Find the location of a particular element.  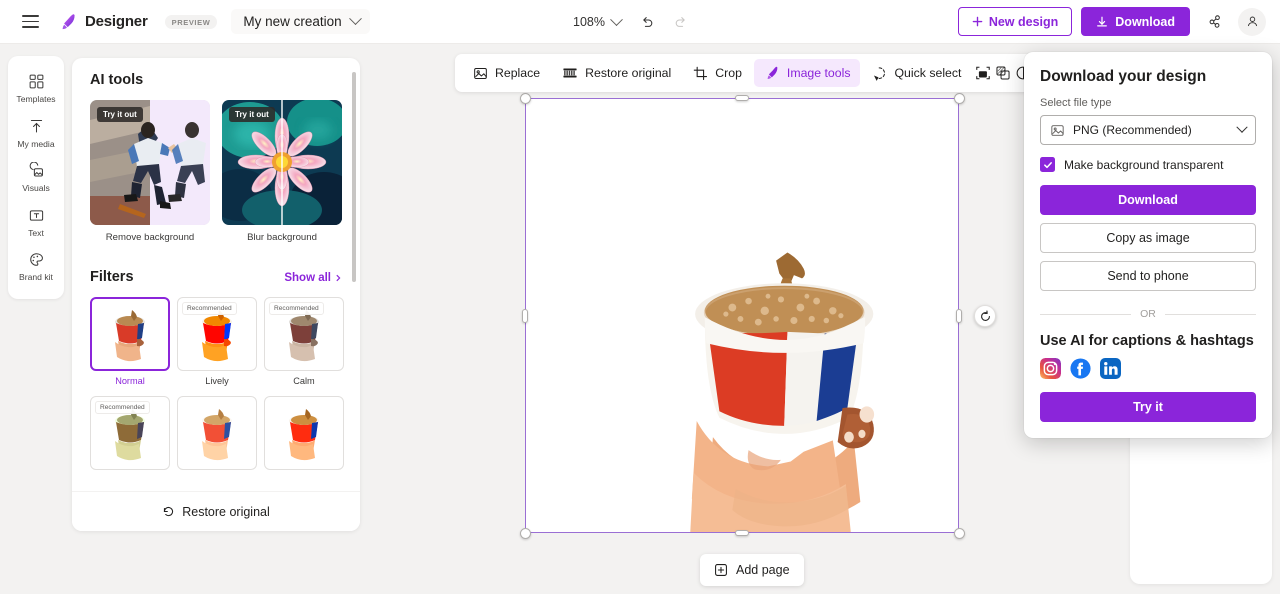

redo-button is located at coordinates (681, 22).